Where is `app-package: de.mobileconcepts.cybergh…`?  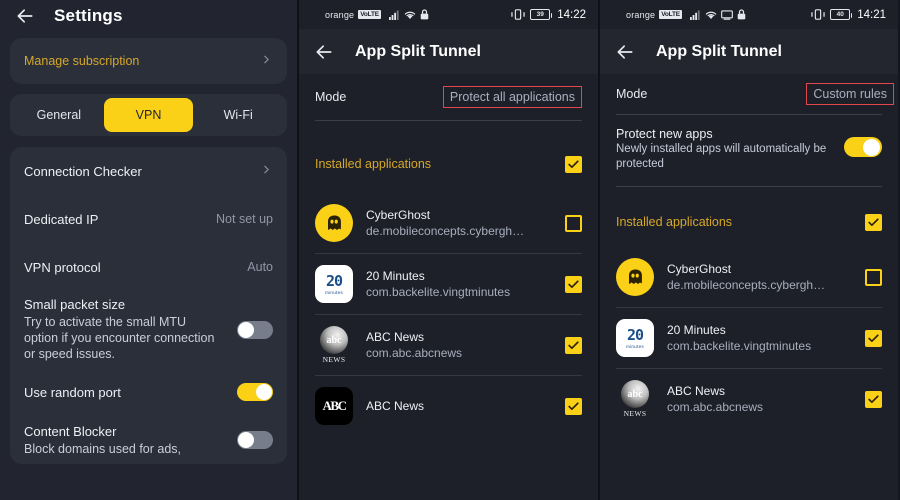
app-package: de.mobileconcepts.cybergh… is located at coordinates (445, 231).